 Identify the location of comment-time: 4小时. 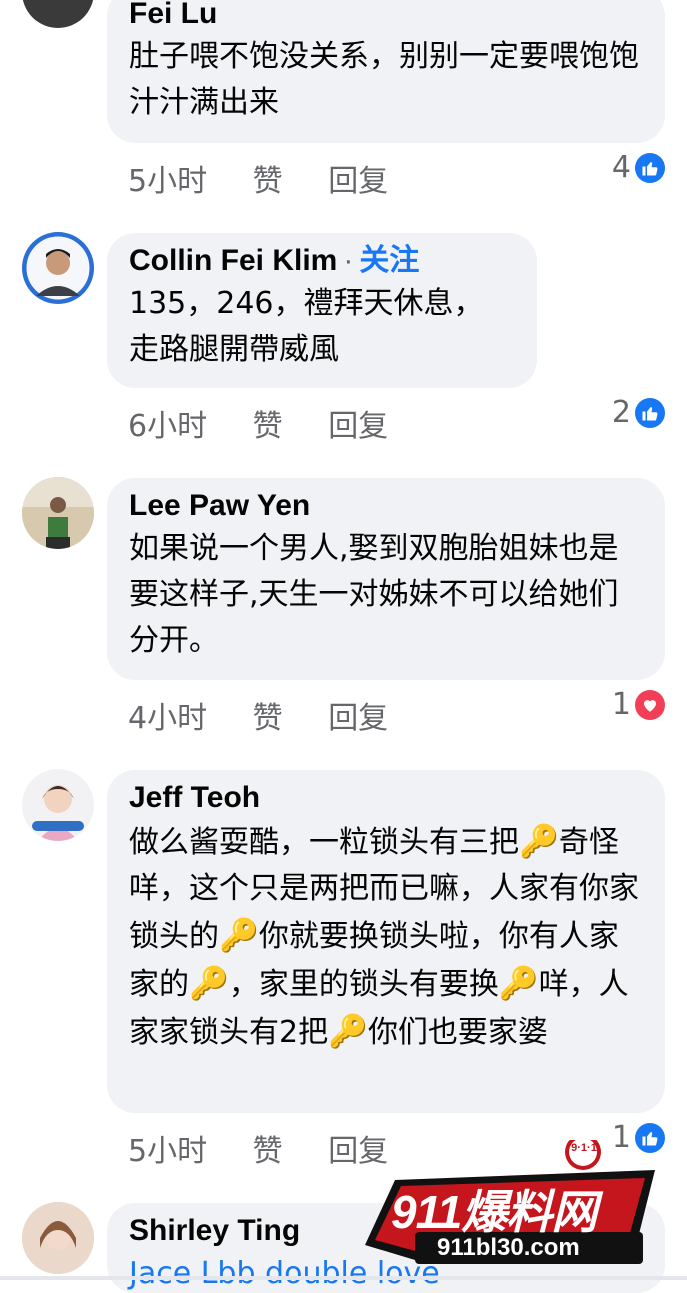
(168, 718).